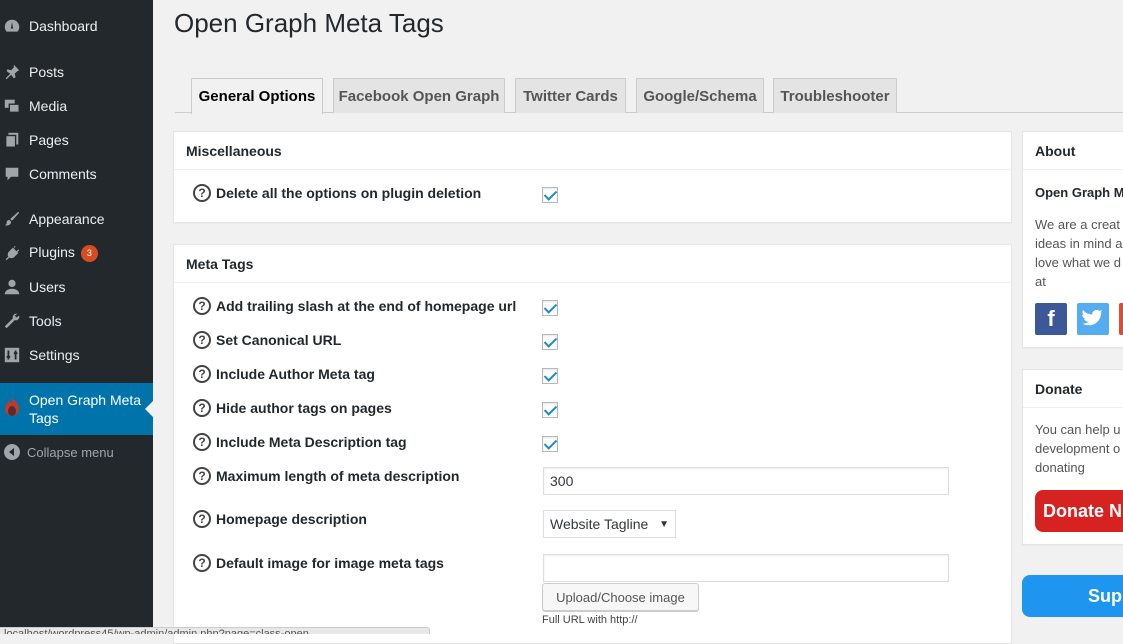 The width and height of the screenshot is (1123, 644). Describe the element at coordinates (550, 308) in the screenshot. I see `trailing-slash-checkbox` at that location.